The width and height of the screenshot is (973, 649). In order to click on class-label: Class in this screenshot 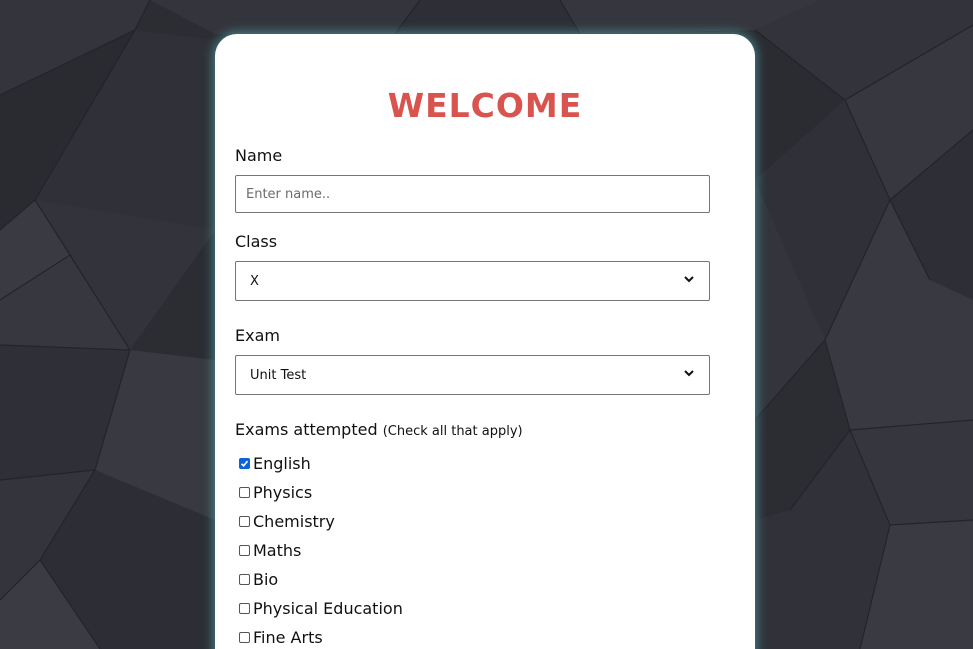, I will do `click(256, 241)`.